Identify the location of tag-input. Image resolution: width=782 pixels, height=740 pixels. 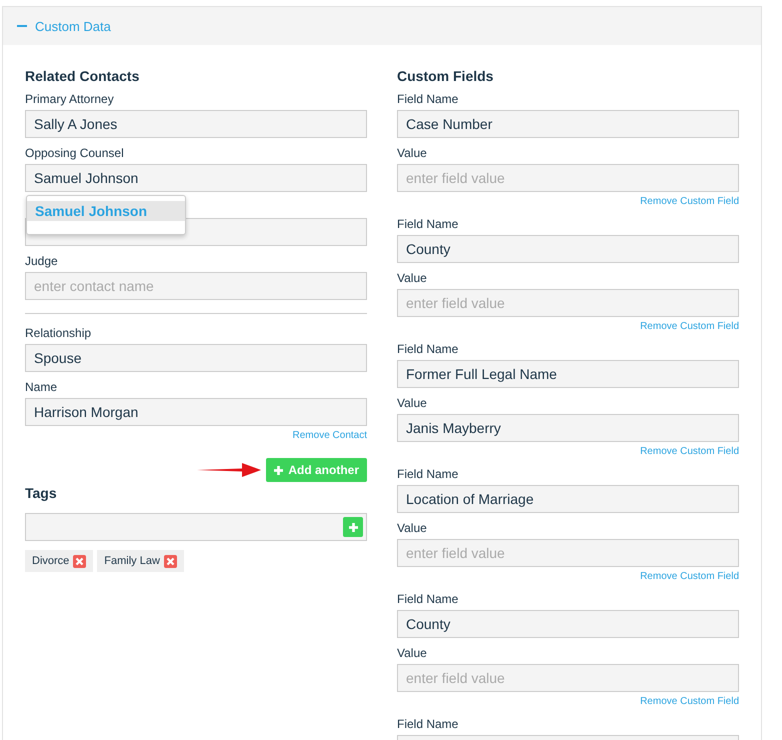
(196, 527).